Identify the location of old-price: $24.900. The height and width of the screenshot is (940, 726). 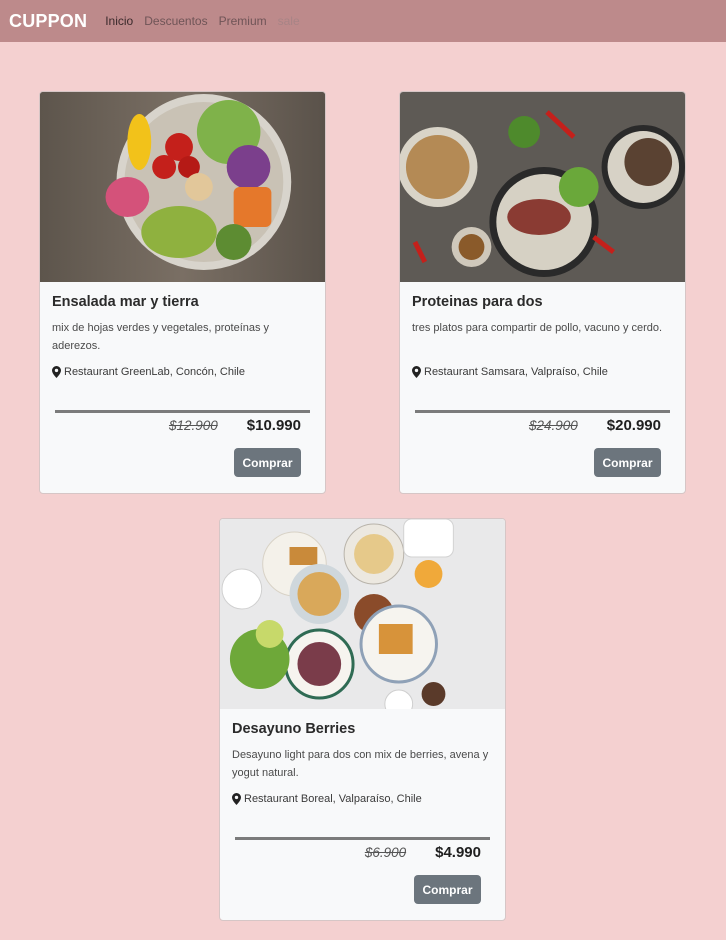
(553, 425).